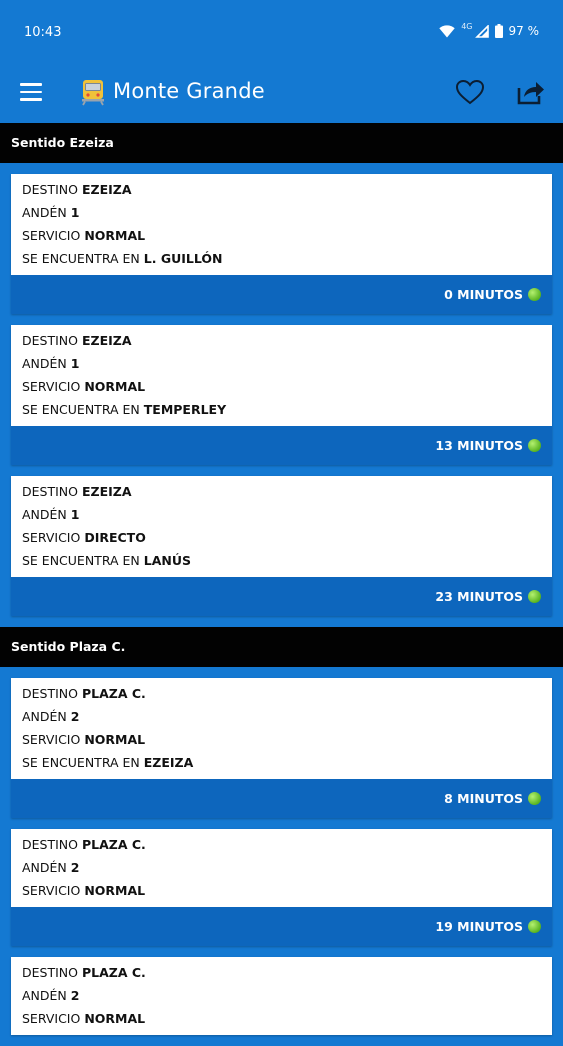 The width and height of the screenshot is (563, 1046). Describe the element at coordinates (43, 32) in the screenshot. I see `status-time: 10:43` at that location.